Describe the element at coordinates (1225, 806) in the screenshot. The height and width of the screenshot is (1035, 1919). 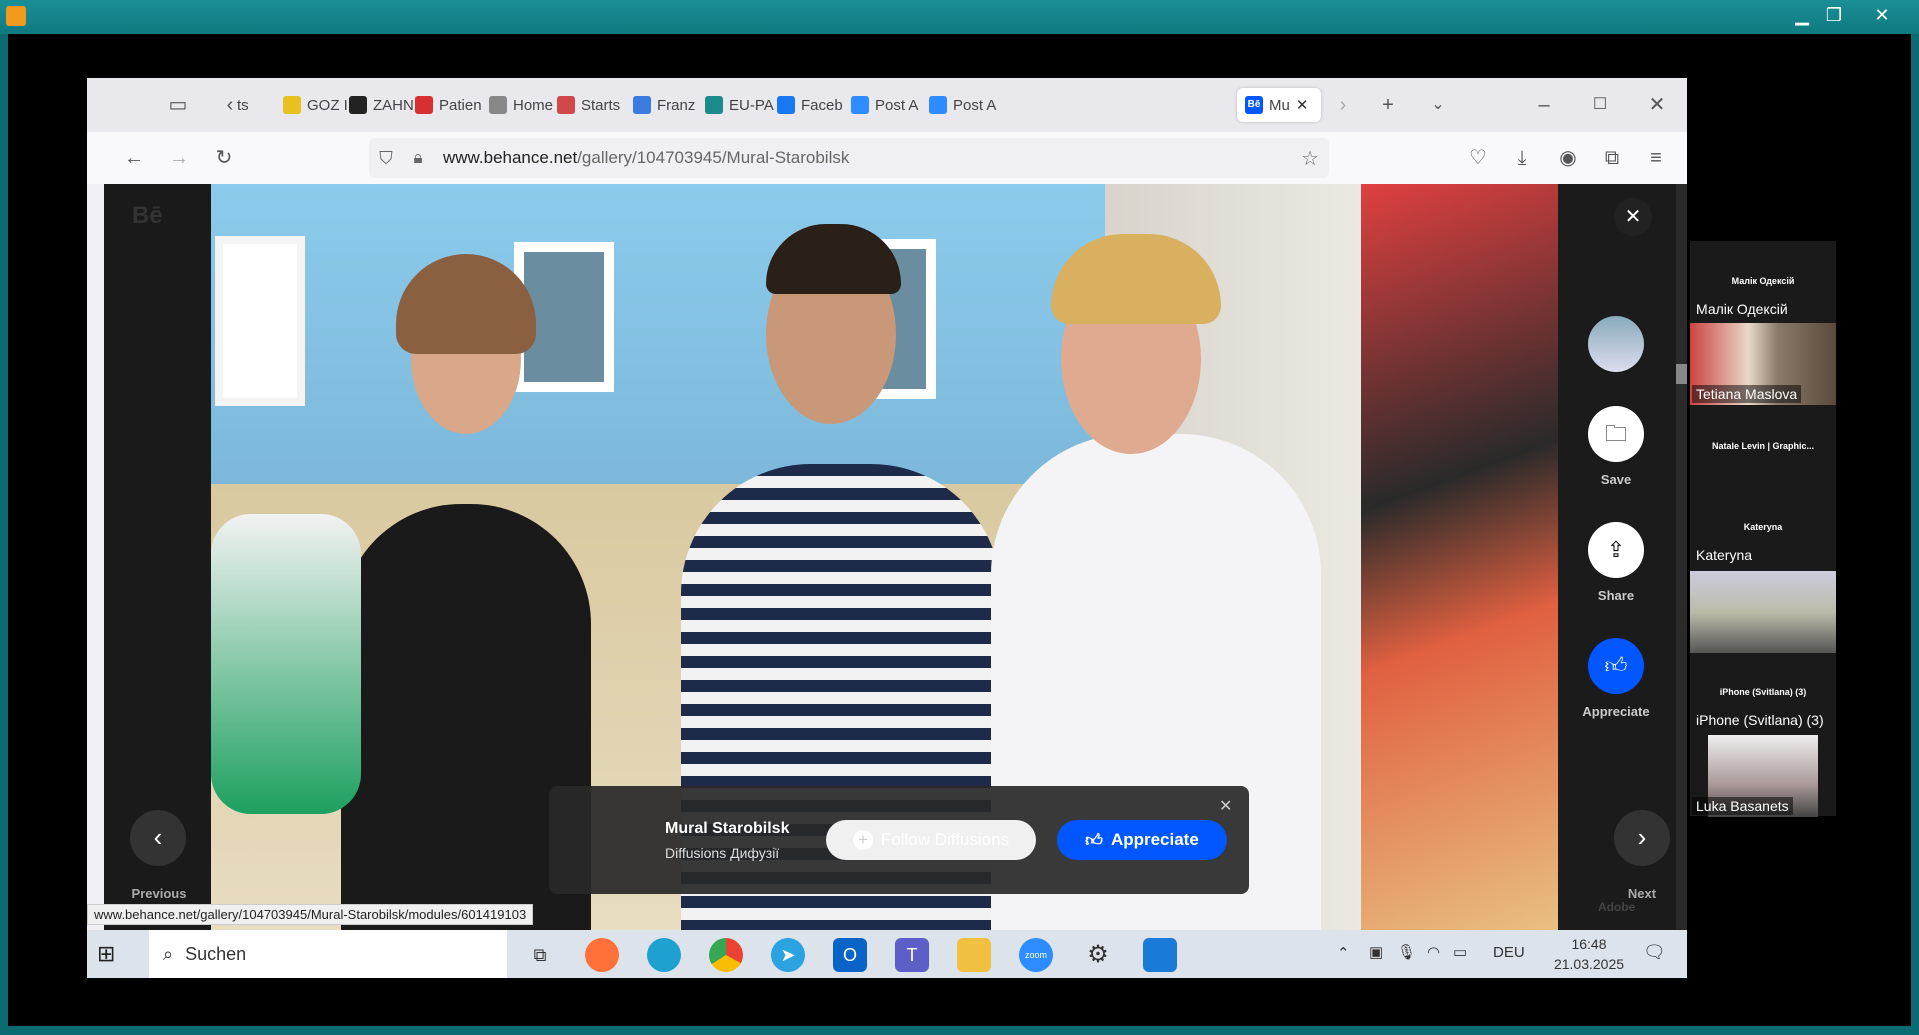
I see `close-popup-icon: ✕` at that location.